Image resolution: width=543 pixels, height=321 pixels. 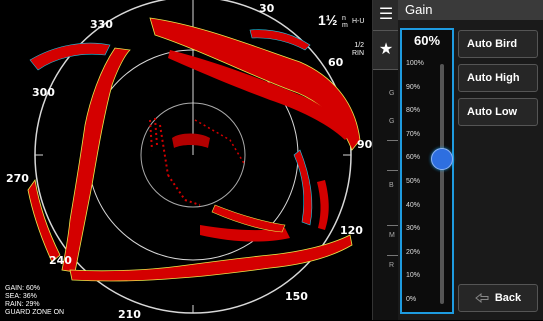 What do you see at coordinates (35, 312) in the screenshot?
I see `status-guard-zone: GUARD ZONE ON` at bounding box center [35, 312].